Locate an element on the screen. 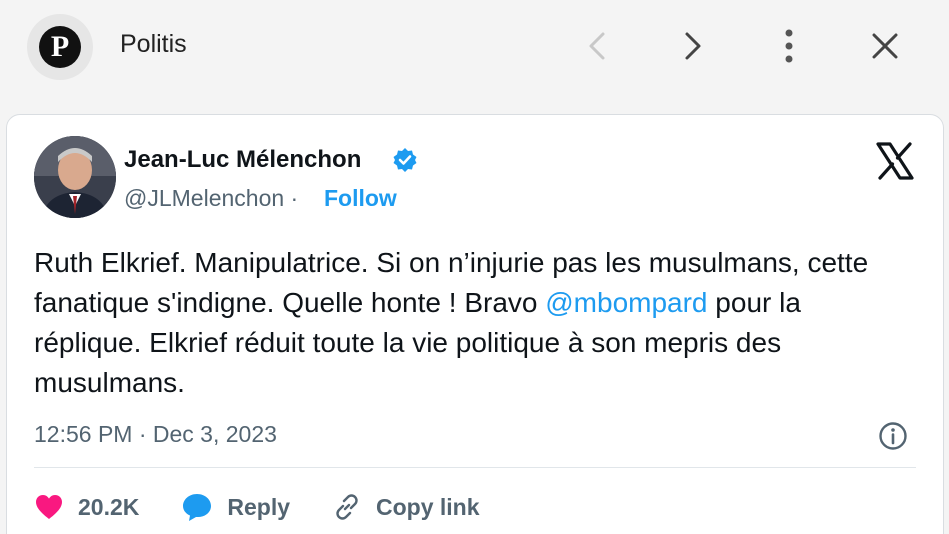 This screenshot has height=534, width=949. tweet-timestamp: 12:56 PM · Dec 3, 2023 is located at coordinates (155, 434).